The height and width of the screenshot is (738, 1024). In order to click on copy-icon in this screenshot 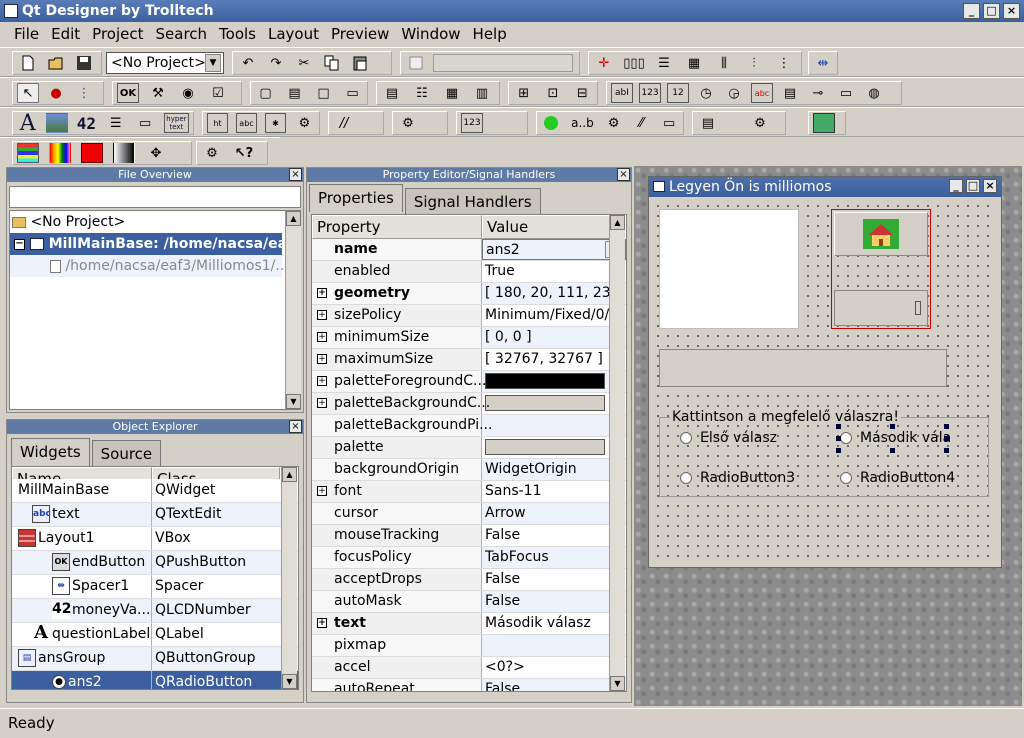, I will do `click(332, 63)`.